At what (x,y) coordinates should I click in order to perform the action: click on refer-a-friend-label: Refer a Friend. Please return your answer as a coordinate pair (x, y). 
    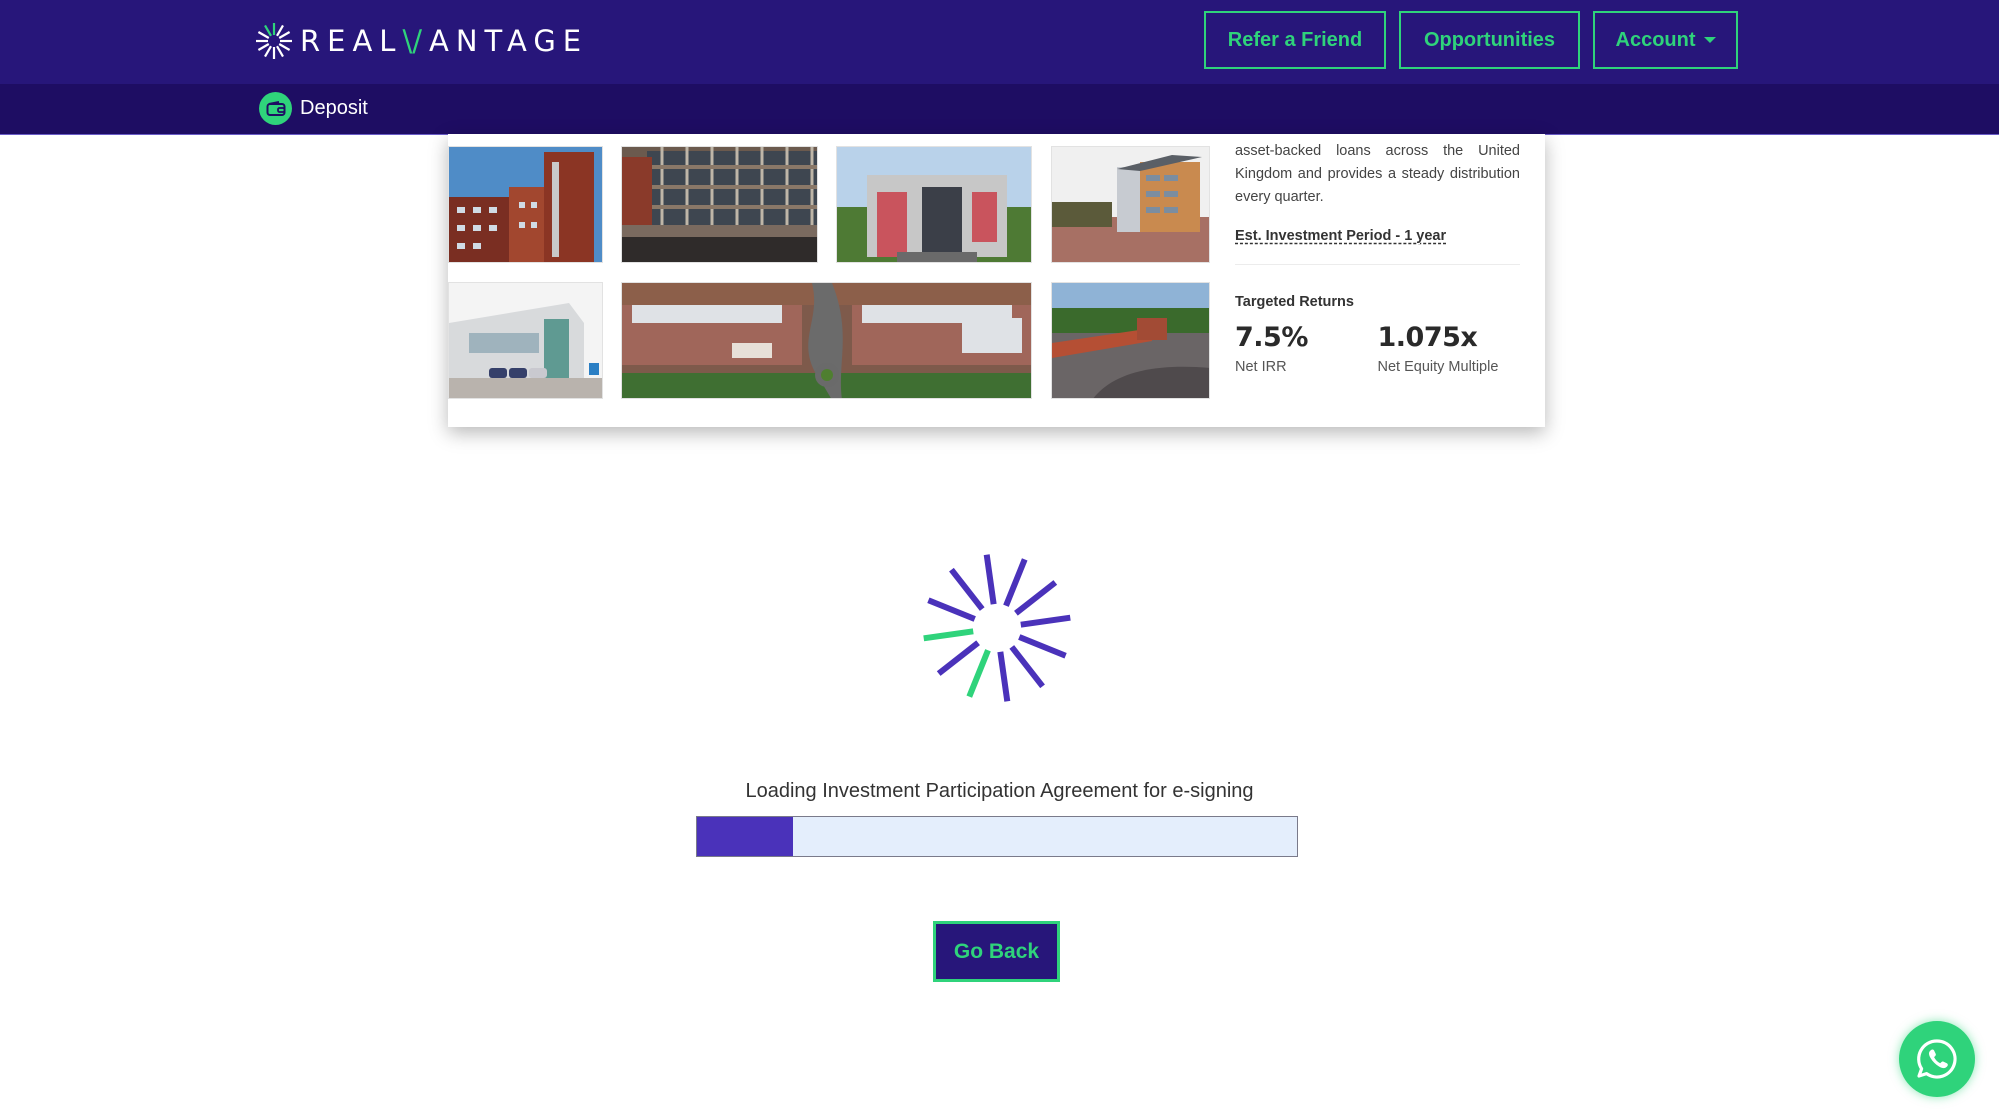
    Looking at the image, I should click on (1295, 39).